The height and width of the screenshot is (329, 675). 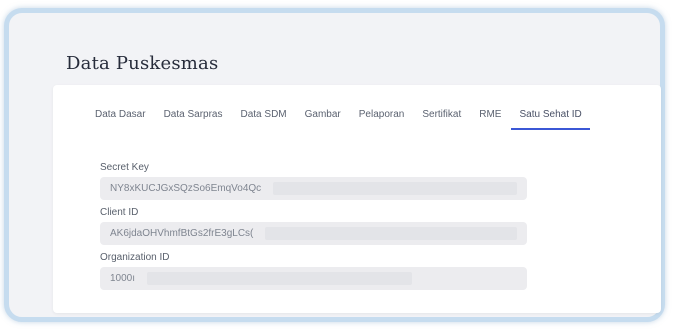 I want to click on organization-id-group: Organization ID 1000ı, so click(x=313, y=271).